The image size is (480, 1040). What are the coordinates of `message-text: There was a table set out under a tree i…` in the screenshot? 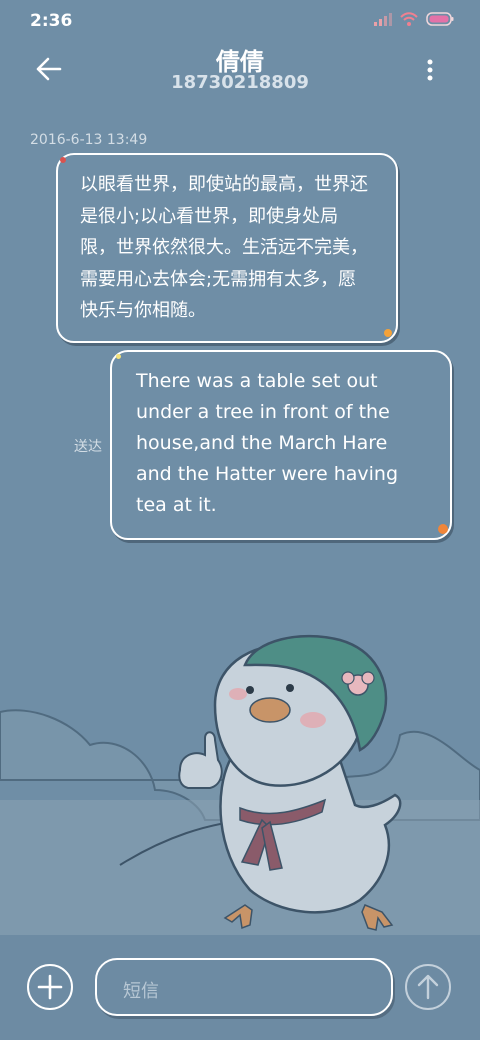 It's located at (267, 443).